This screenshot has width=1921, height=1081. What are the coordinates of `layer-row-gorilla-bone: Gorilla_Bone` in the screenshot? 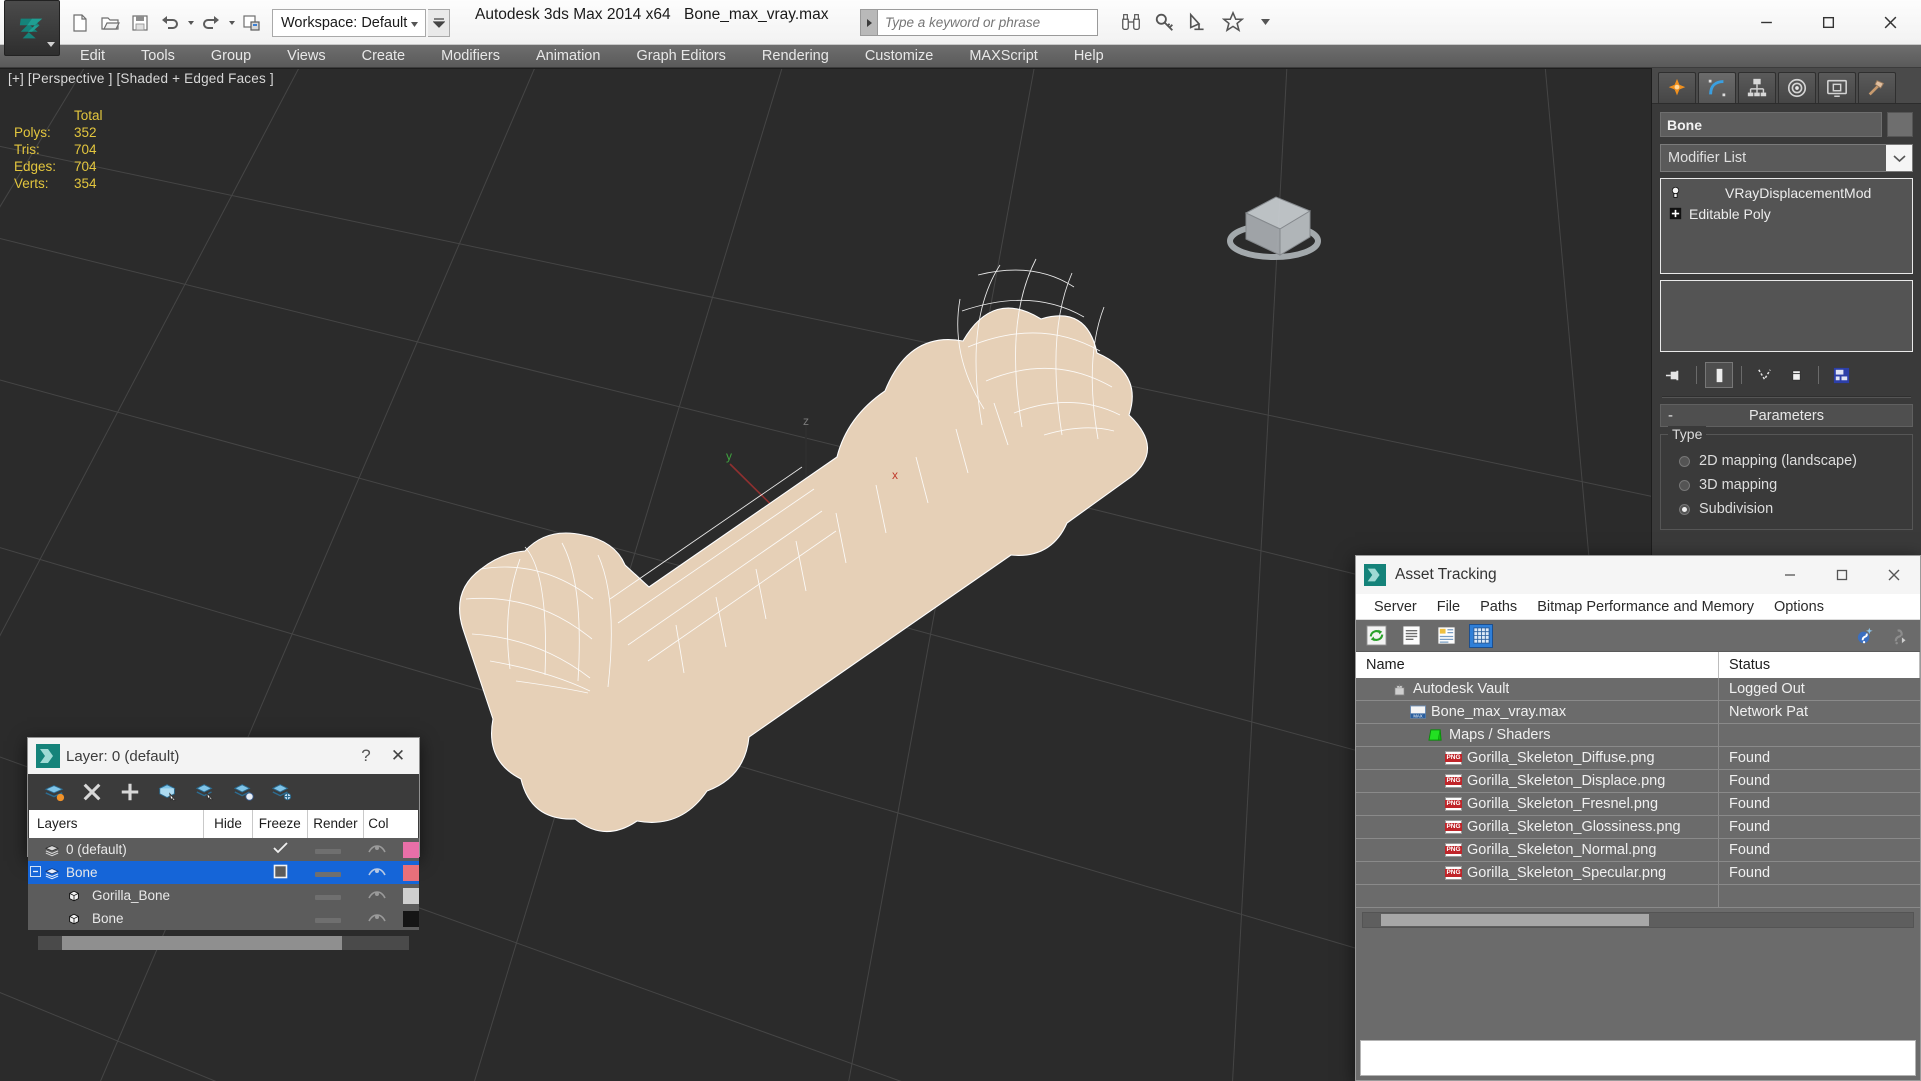 It's located at (223, 895).